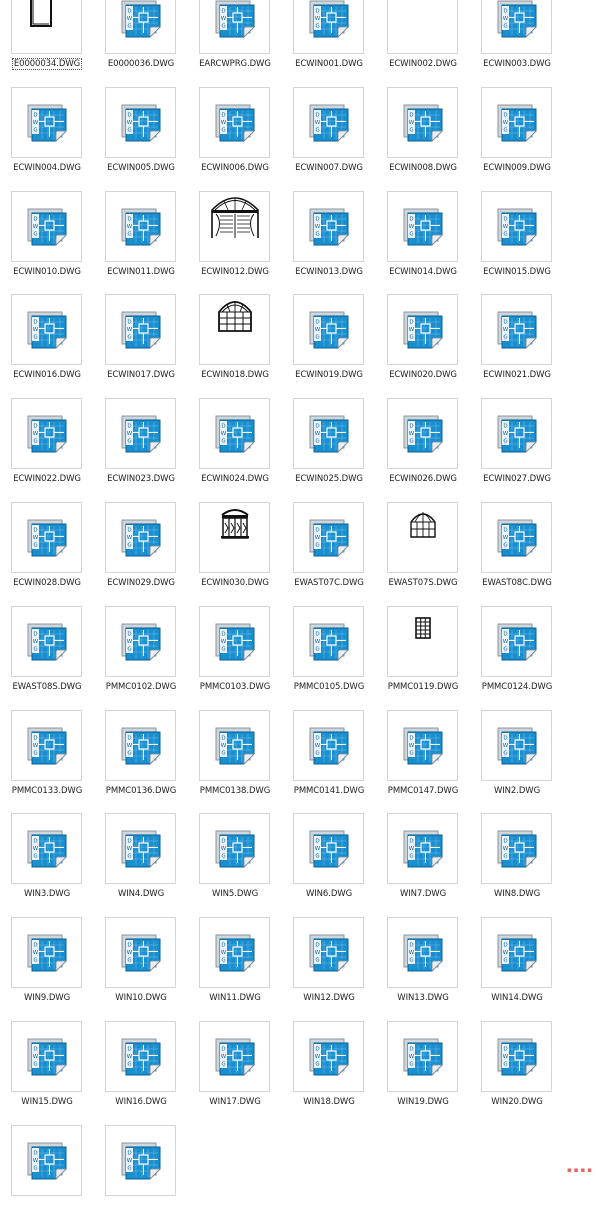  Describe the element at coordinates (235, 894) in the screenshot. I see `file-name-label: WIN5.DWG` at that location.